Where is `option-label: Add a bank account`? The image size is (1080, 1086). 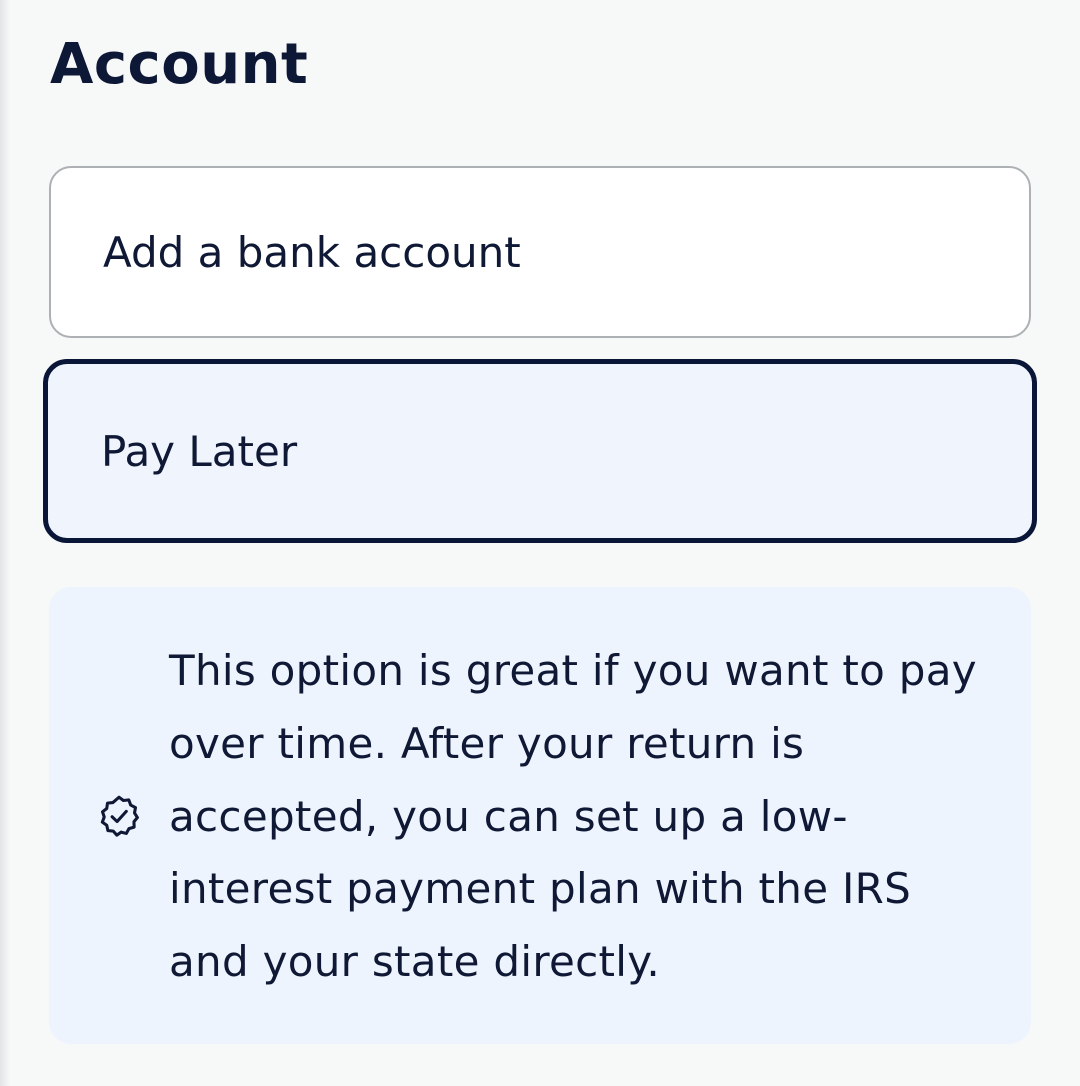
option-label: Add a bank account is located at coordinates (312, 252).